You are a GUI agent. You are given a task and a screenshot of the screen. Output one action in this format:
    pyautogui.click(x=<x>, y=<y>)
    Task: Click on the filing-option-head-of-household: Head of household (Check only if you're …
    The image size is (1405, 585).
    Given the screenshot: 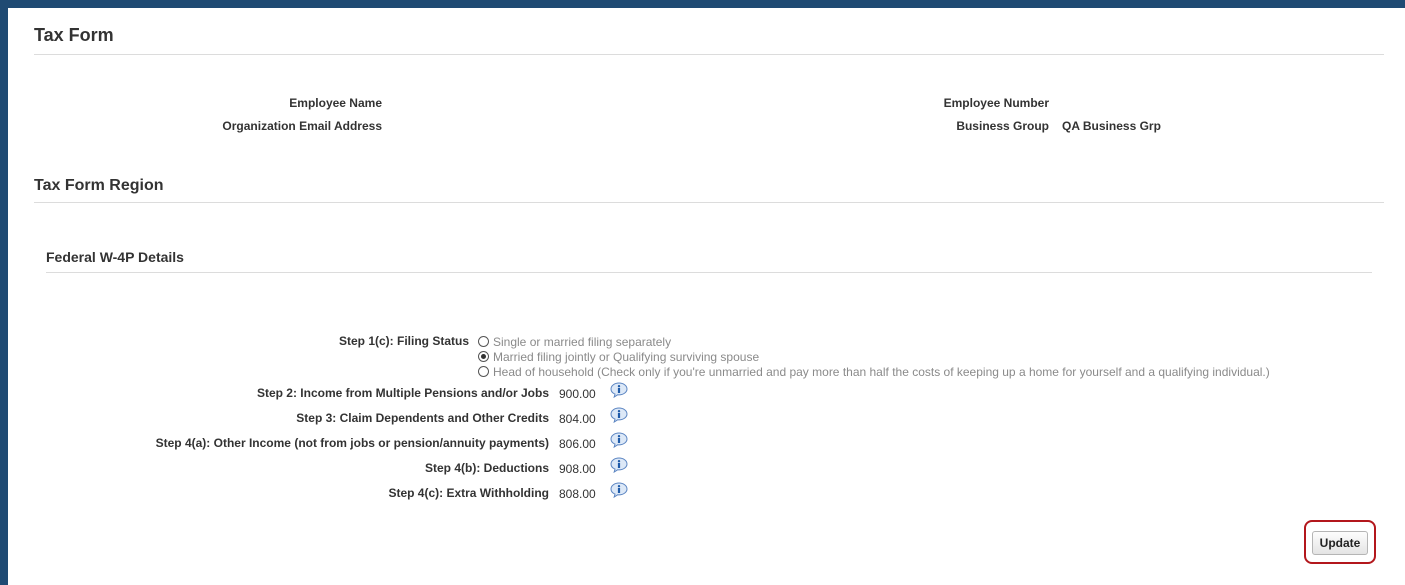 What is the action you would take?
    pyautogui.click(x=874, y=371)
    